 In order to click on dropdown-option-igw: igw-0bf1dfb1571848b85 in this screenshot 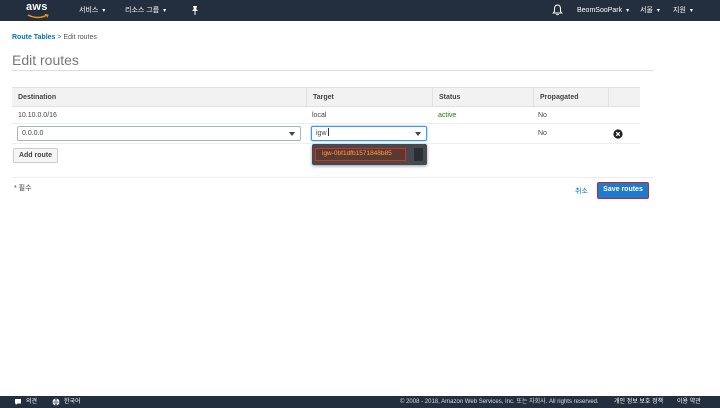, I will do `click(360, 154)`.